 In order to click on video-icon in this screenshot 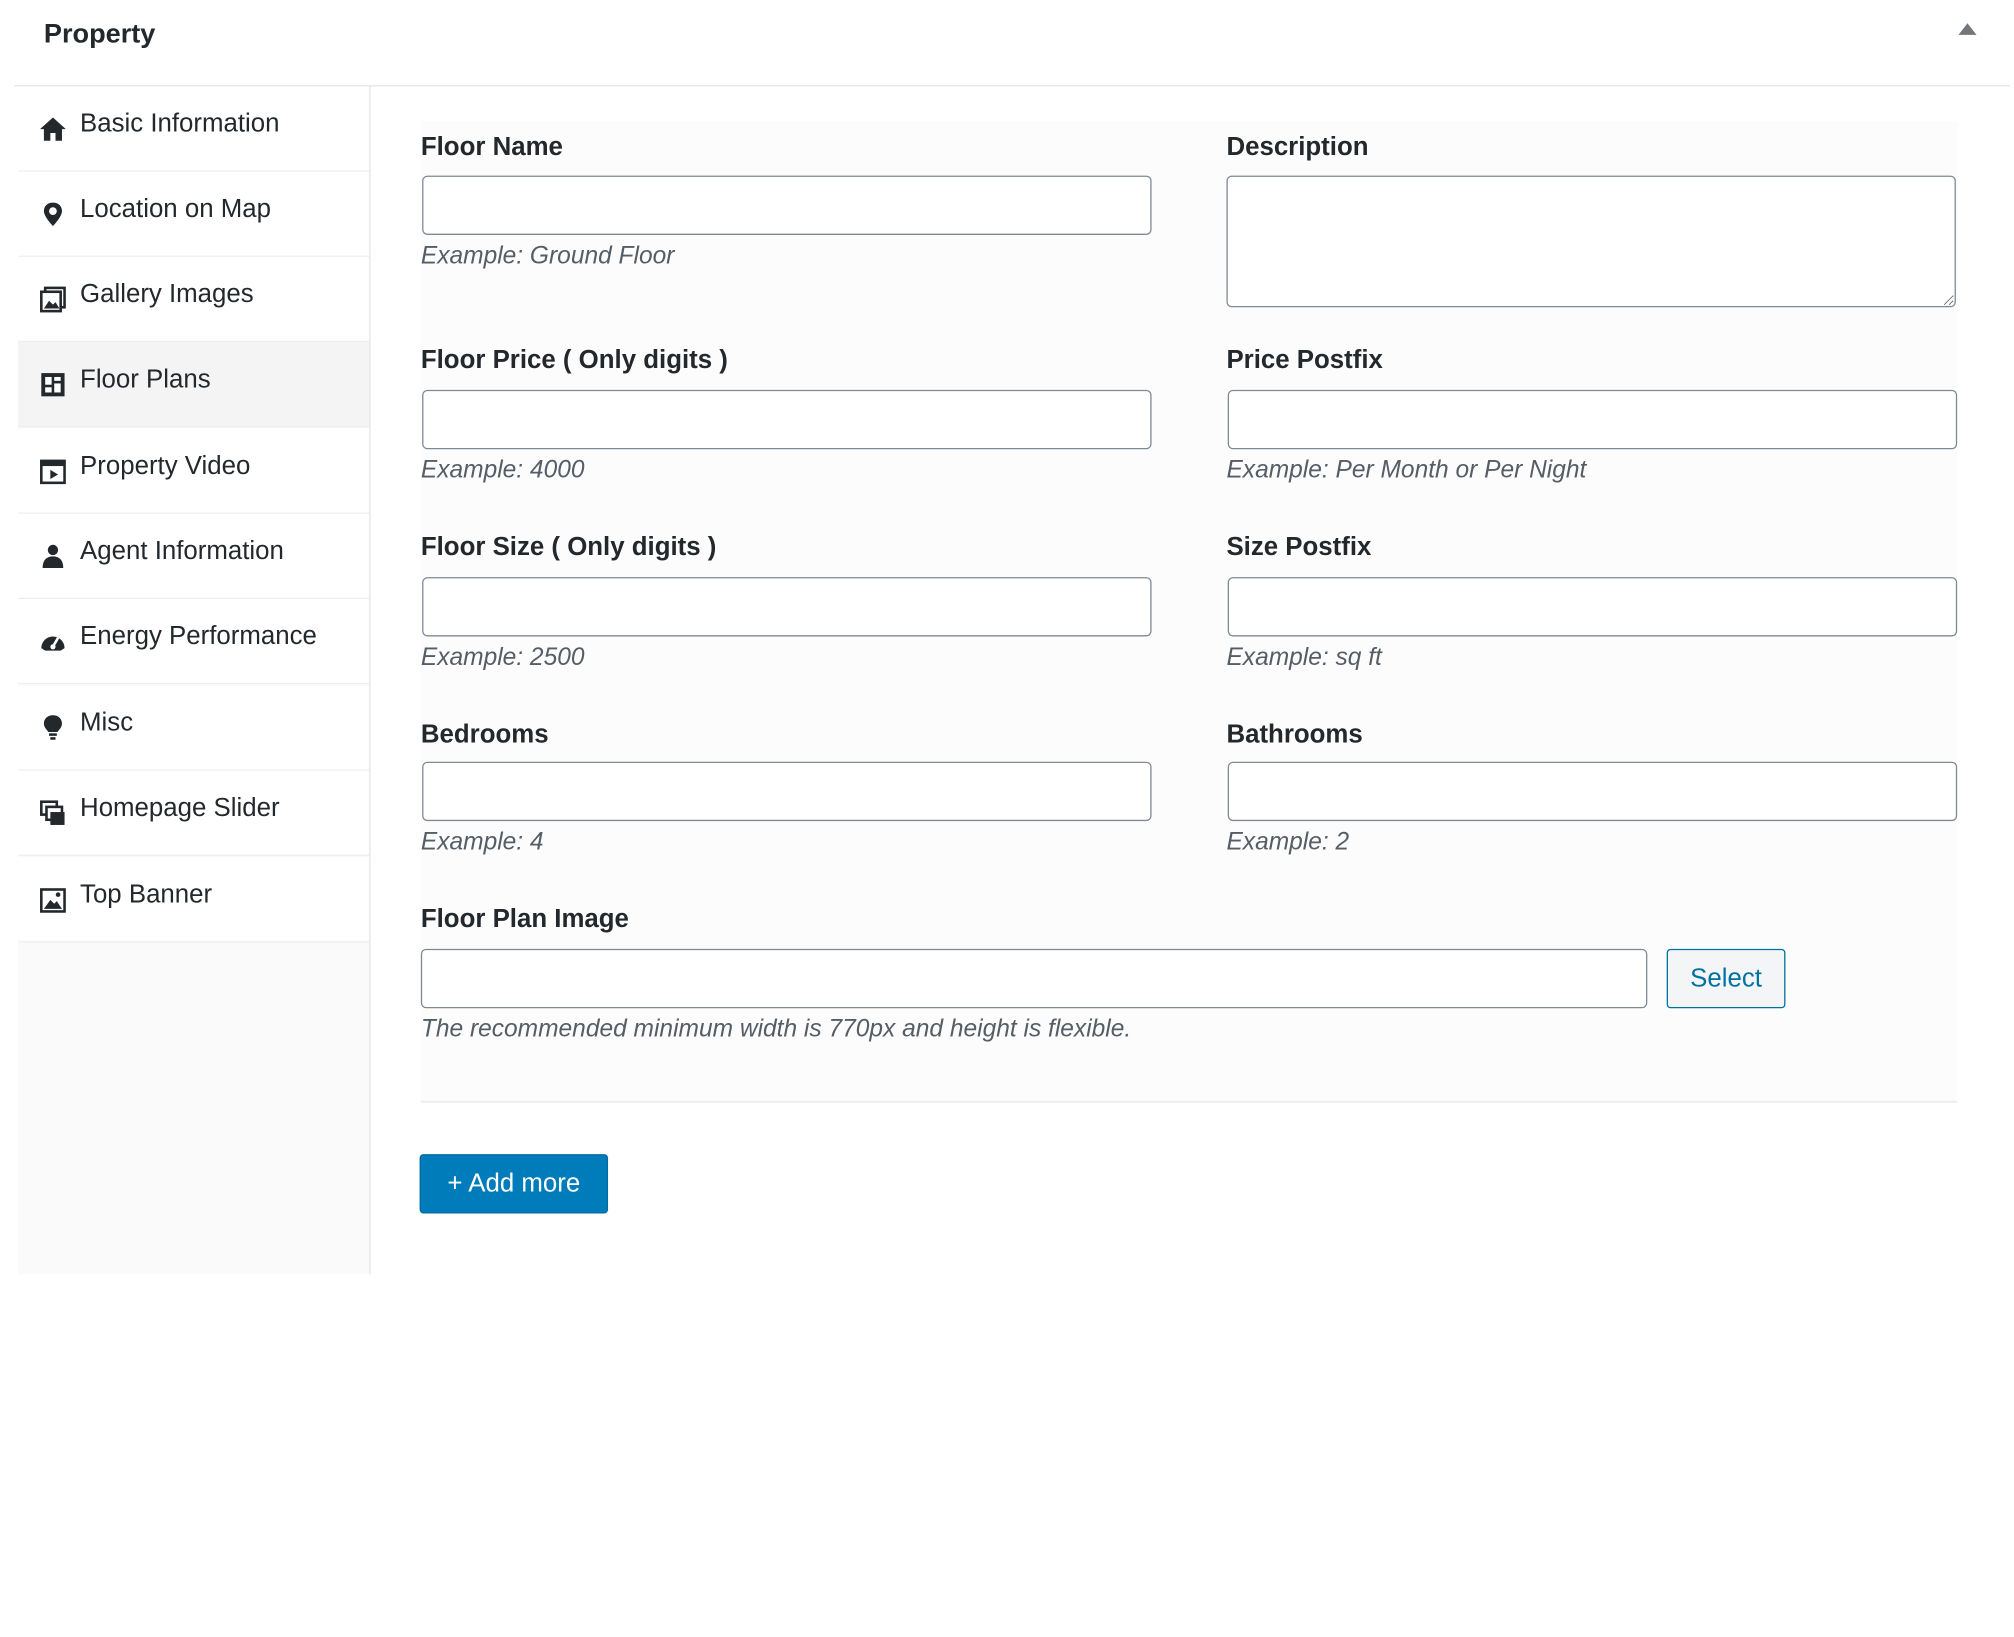, I will do `click(53, 471)`.